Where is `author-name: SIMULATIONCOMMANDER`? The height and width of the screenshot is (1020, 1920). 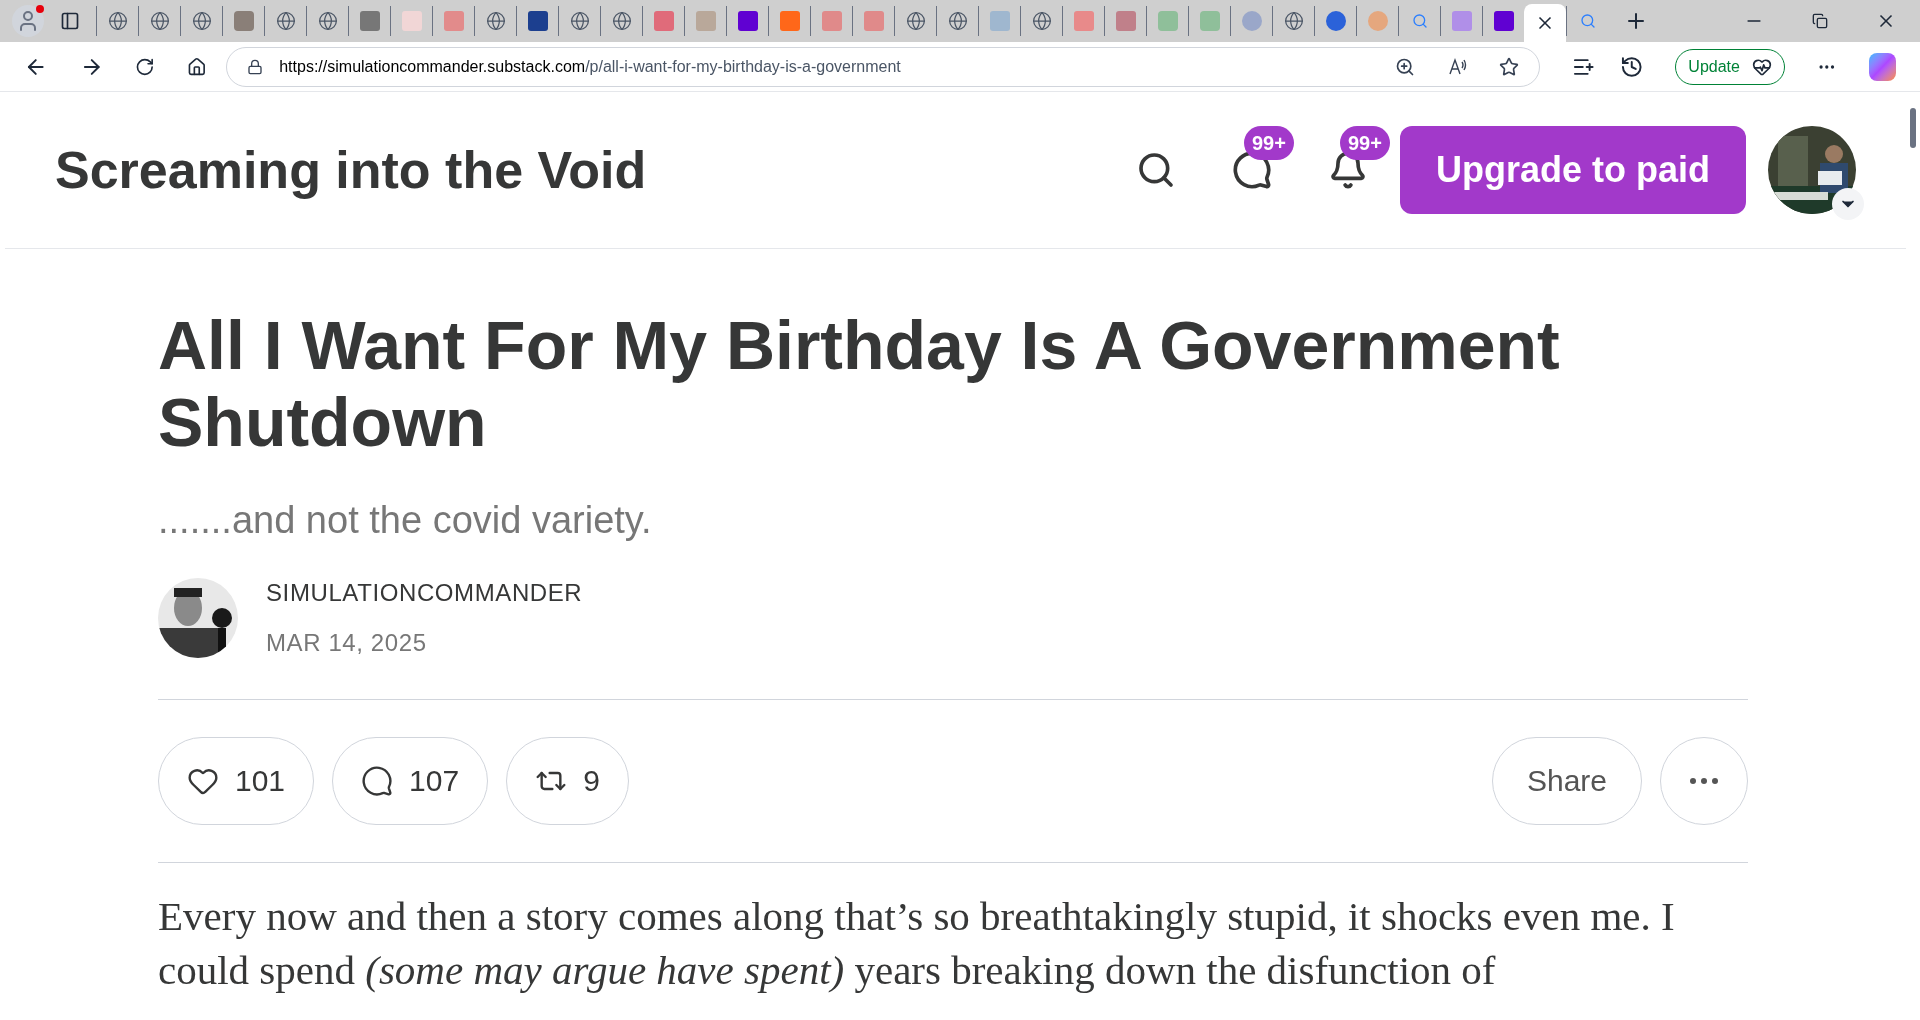
author-name: SIMULATIONCOMMANDER is located at coordinates (424, 592).